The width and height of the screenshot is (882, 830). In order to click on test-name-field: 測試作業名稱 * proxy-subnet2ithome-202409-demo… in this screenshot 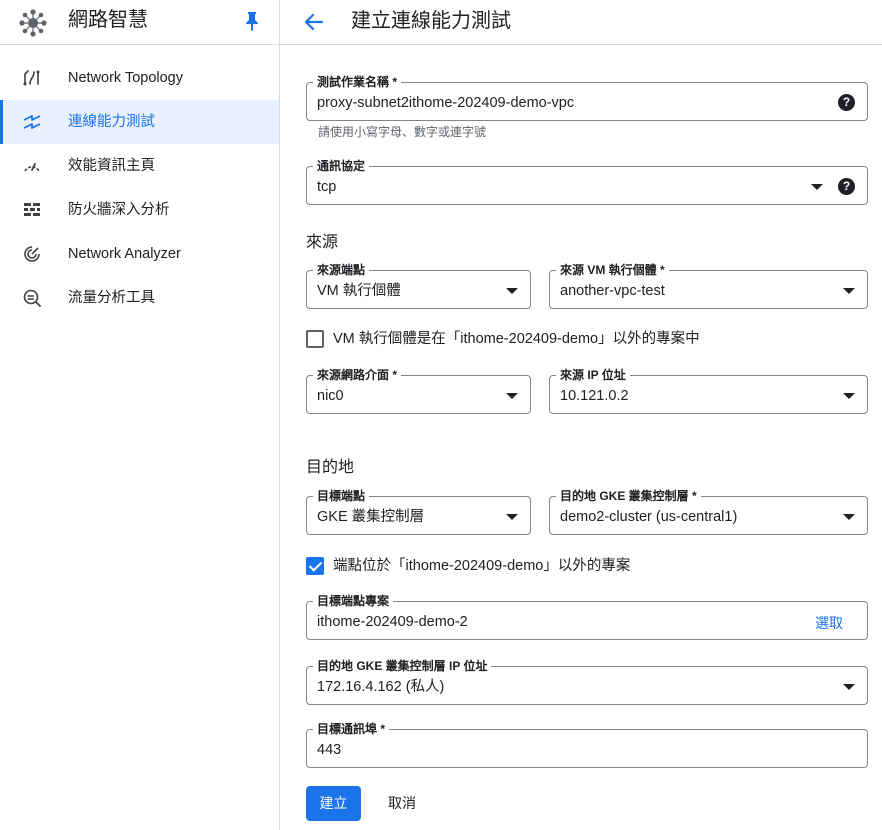, I will do `click(587, 98)`.